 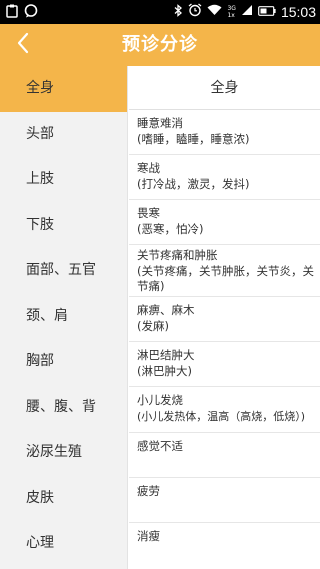 What do you see at coordinates (63, 362) in the screenshot?
I see `sidebar-item-chest: 胸部` at bounding box center [63, 362].